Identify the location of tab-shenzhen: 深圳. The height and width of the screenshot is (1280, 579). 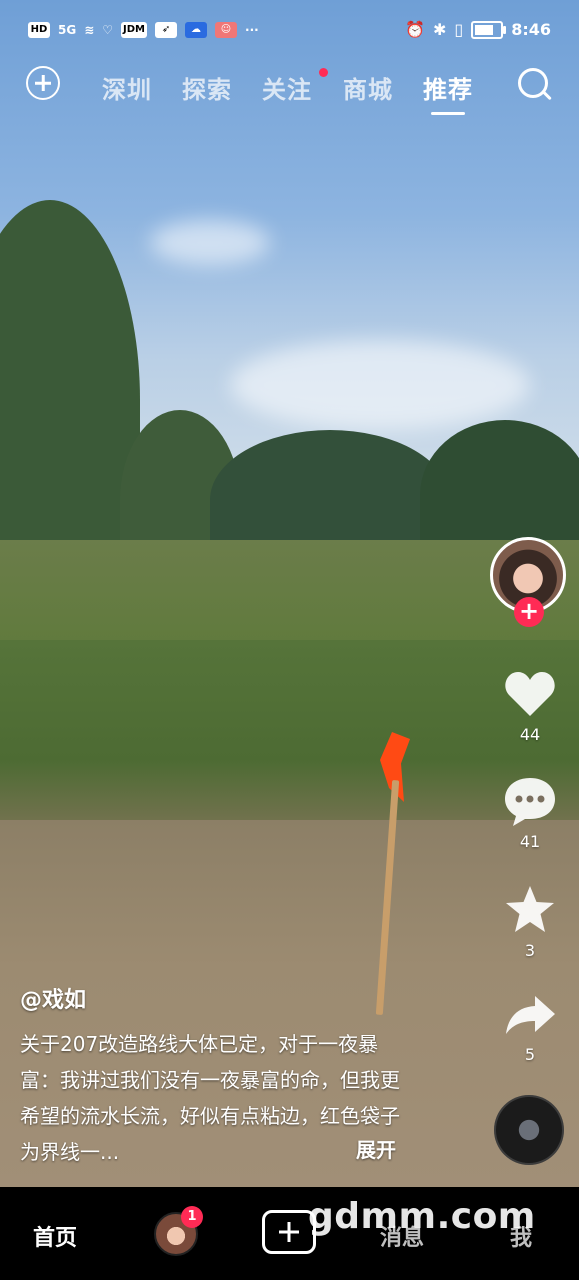
(127, 87).